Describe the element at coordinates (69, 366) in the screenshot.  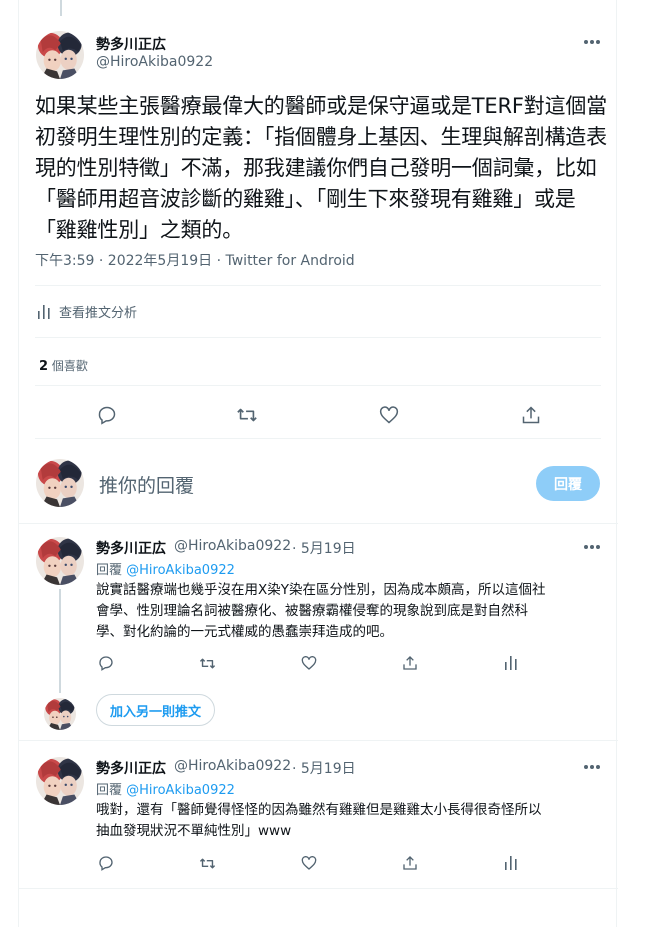
I see `likes-label: 個喜歡` at that location.